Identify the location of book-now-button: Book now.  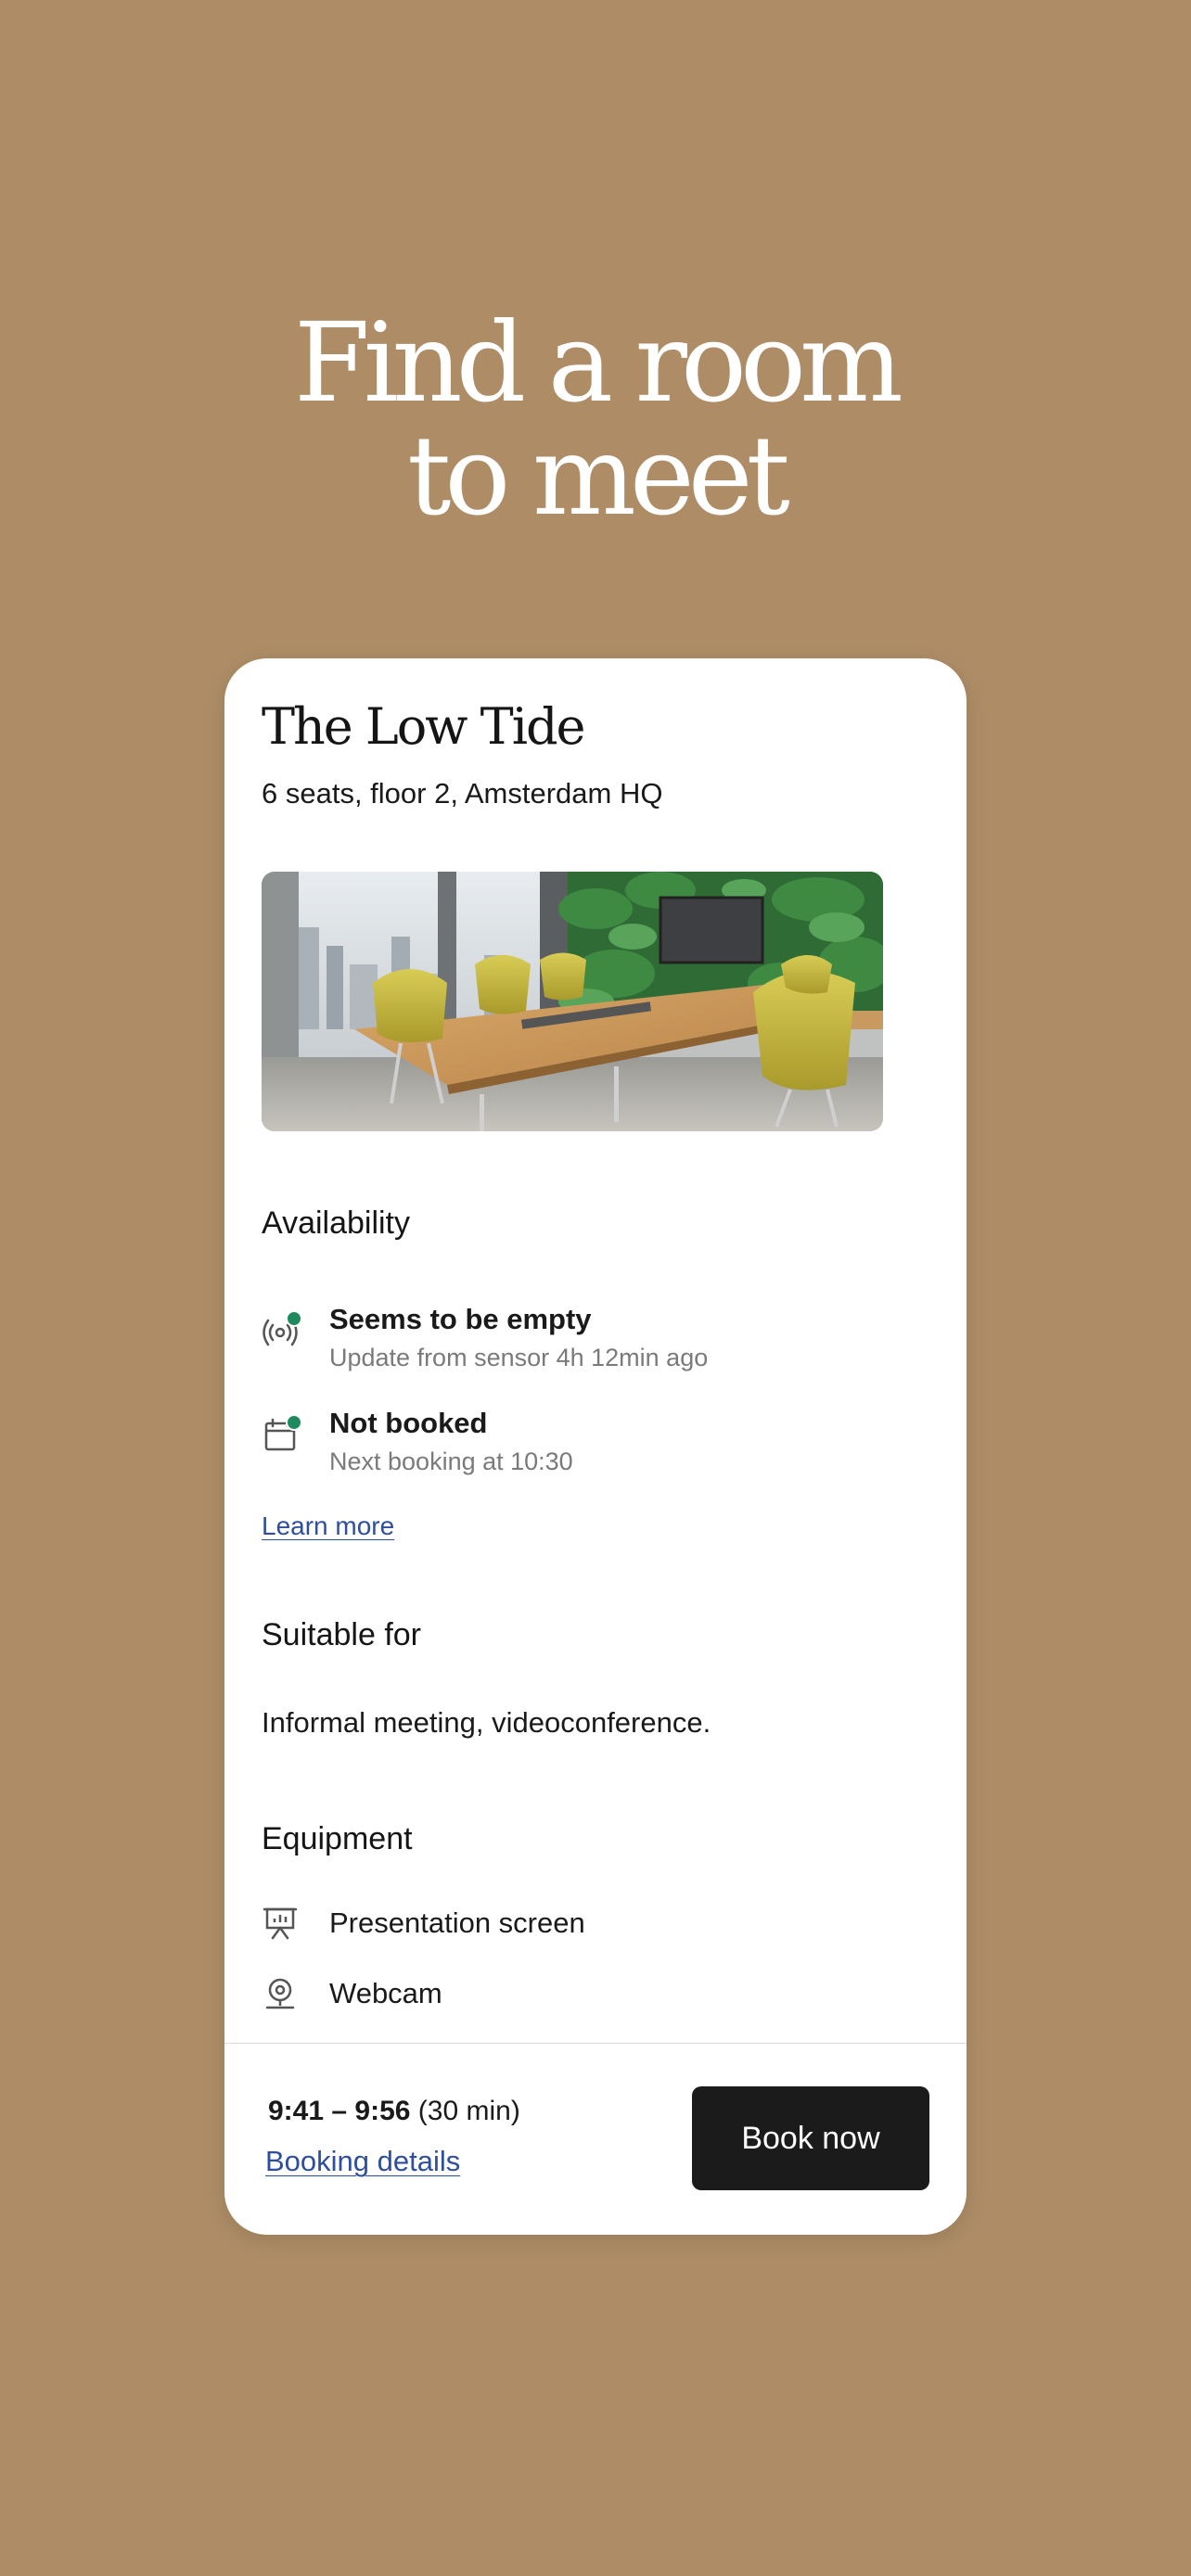
(810, 2138).